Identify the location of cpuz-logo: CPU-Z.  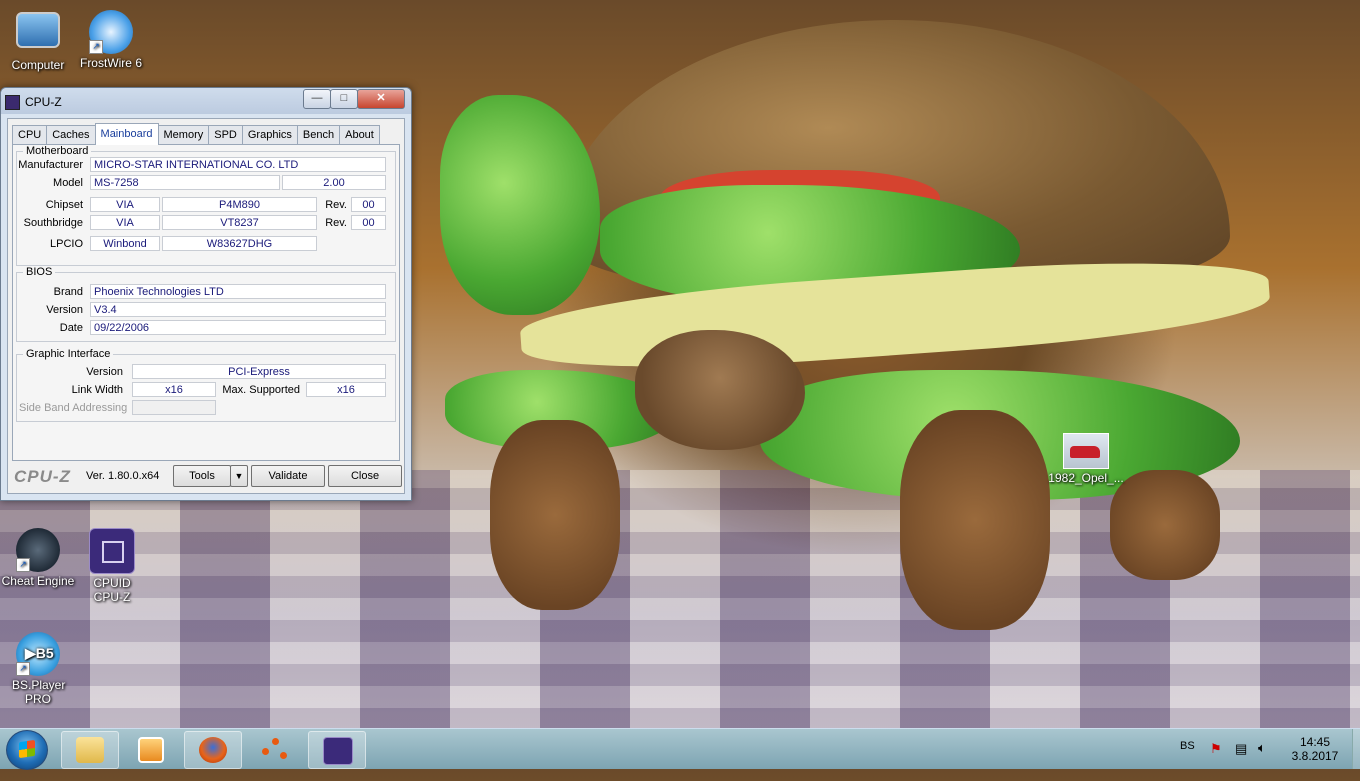
(42, 476).